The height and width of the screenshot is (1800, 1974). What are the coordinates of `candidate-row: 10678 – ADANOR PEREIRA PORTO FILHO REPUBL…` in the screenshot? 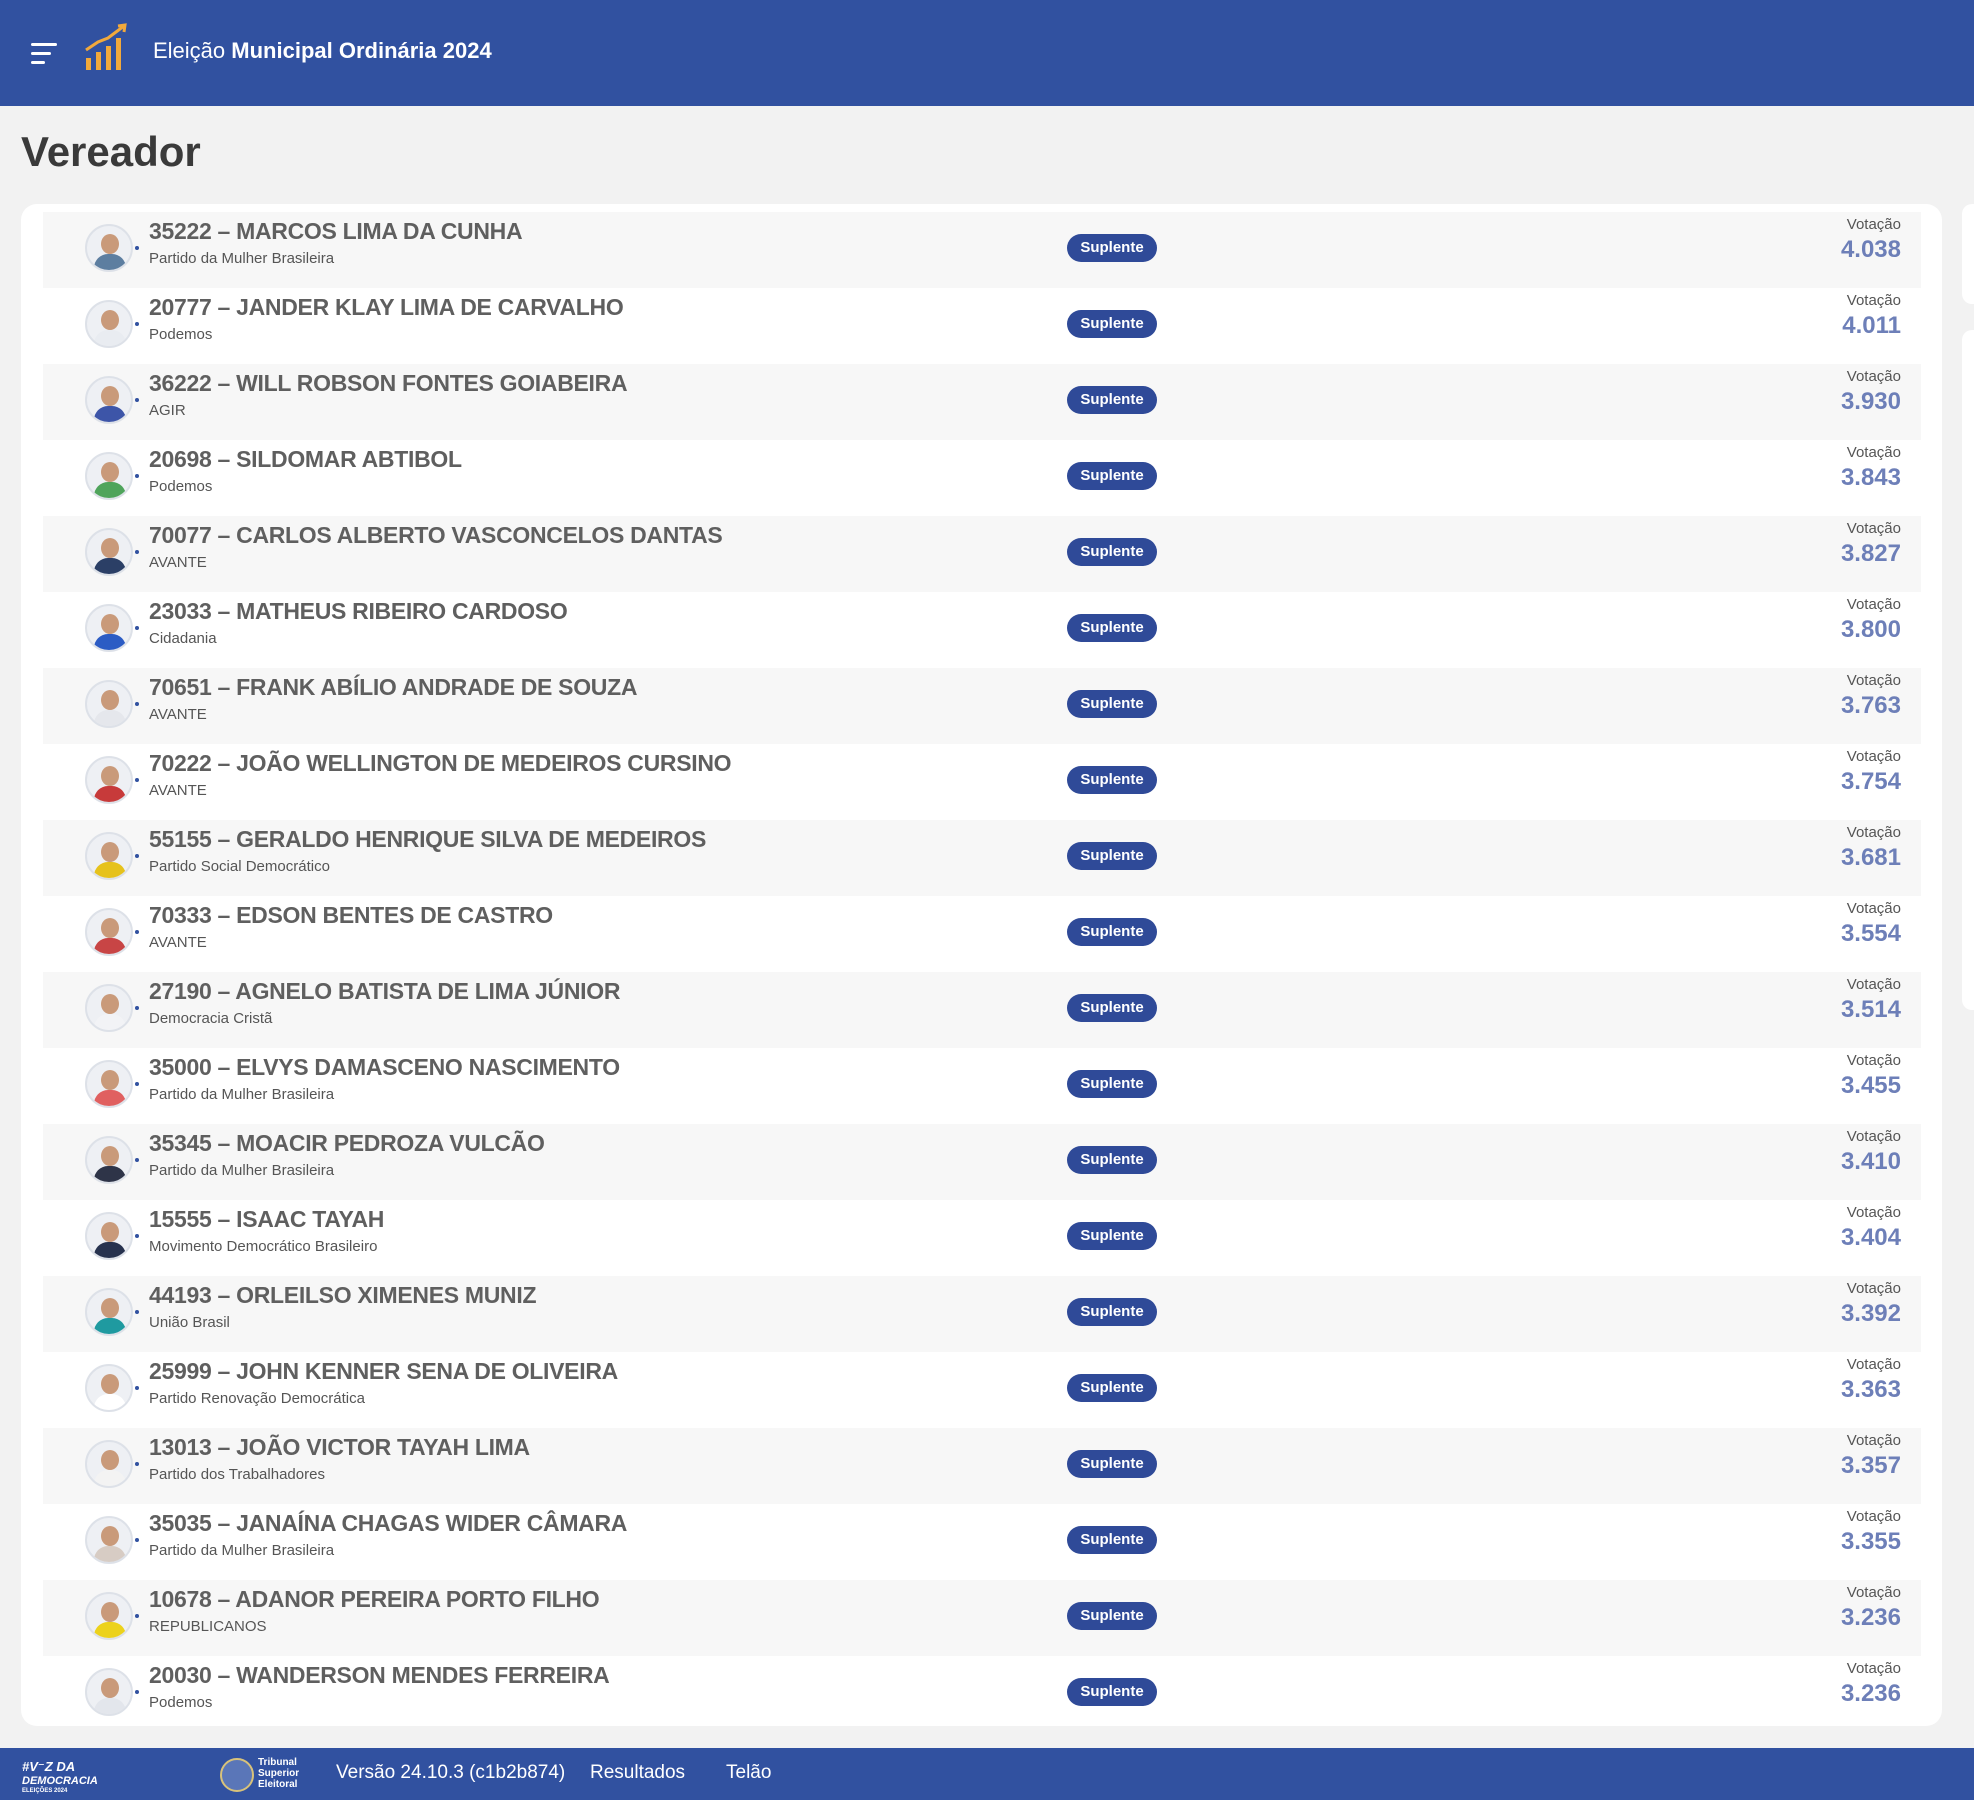 It's located at (982, 1618).